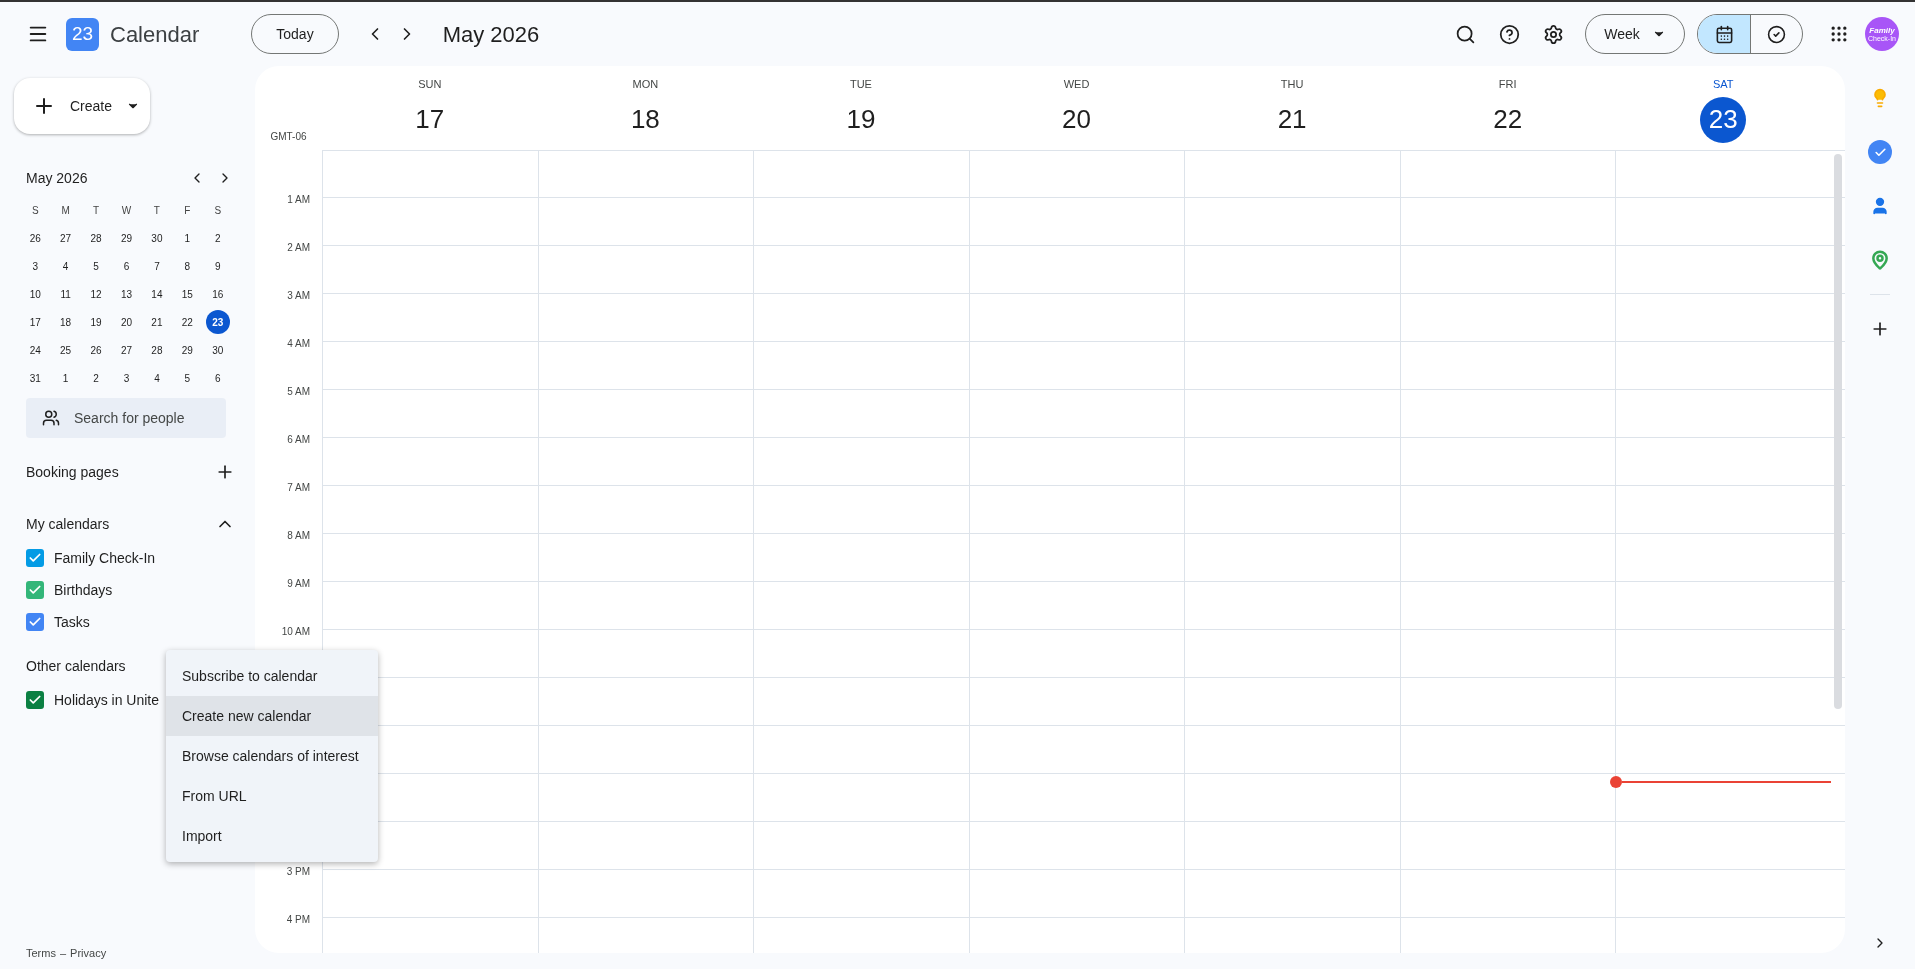 The width and height of the screenshot is (1915, 969). What do you see at coordinates (155, 34) in the screenshot?
I see `app-title: Calendar` at bounding box center [155, 34].